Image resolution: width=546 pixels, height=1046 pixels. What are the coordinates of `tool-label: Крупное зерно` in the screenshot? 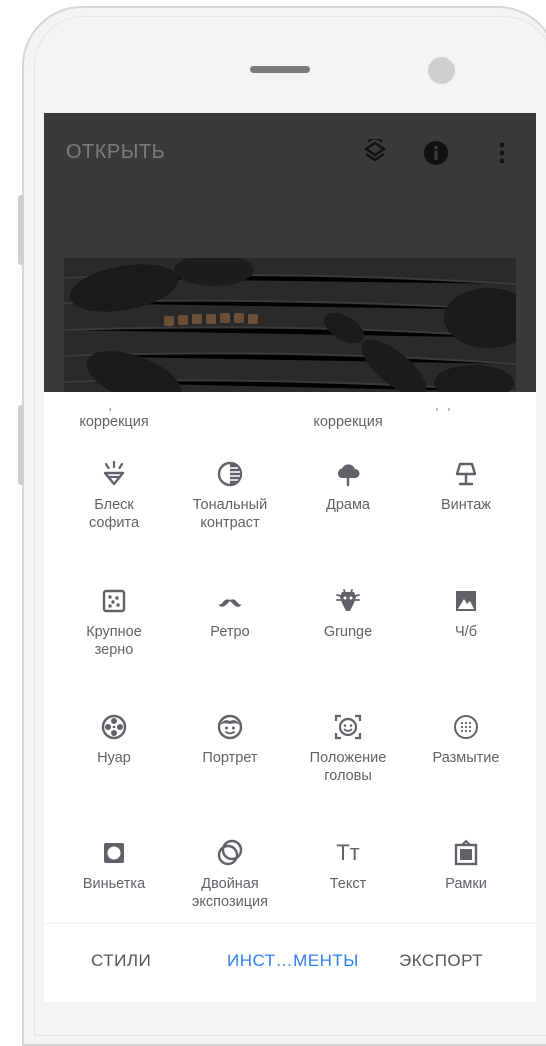 It's located at (114, 641).